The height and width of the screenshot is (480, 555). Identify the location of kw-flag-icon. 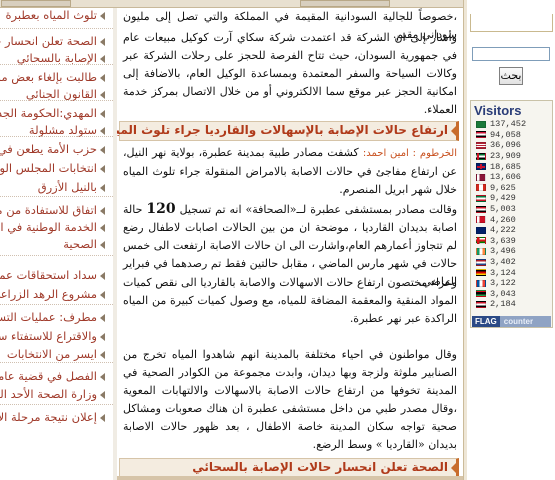
(481, 198).